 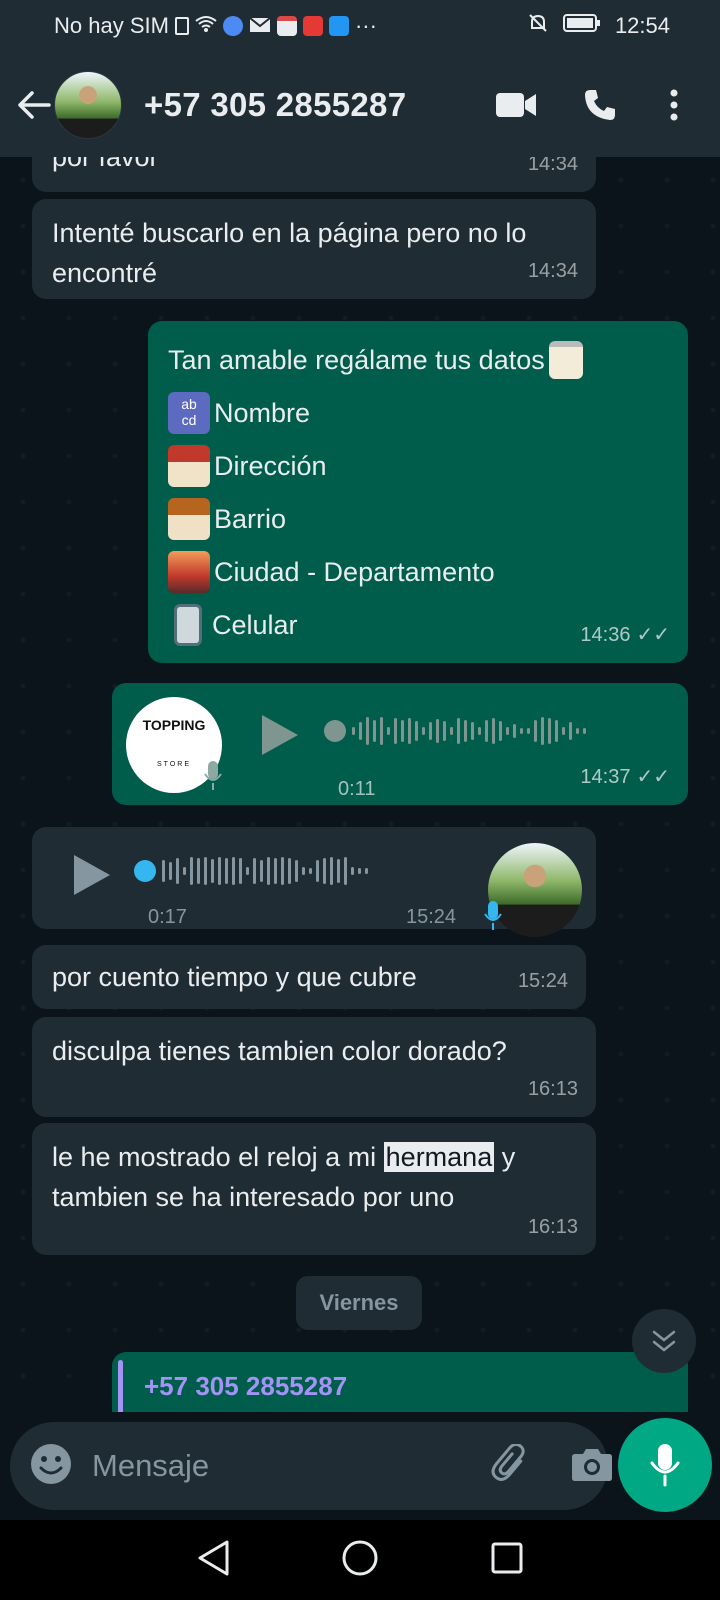 What do you see at coordinates (232, 26) in the screenshot?
I see `chrome-icon` at bounding box center [232, 26].